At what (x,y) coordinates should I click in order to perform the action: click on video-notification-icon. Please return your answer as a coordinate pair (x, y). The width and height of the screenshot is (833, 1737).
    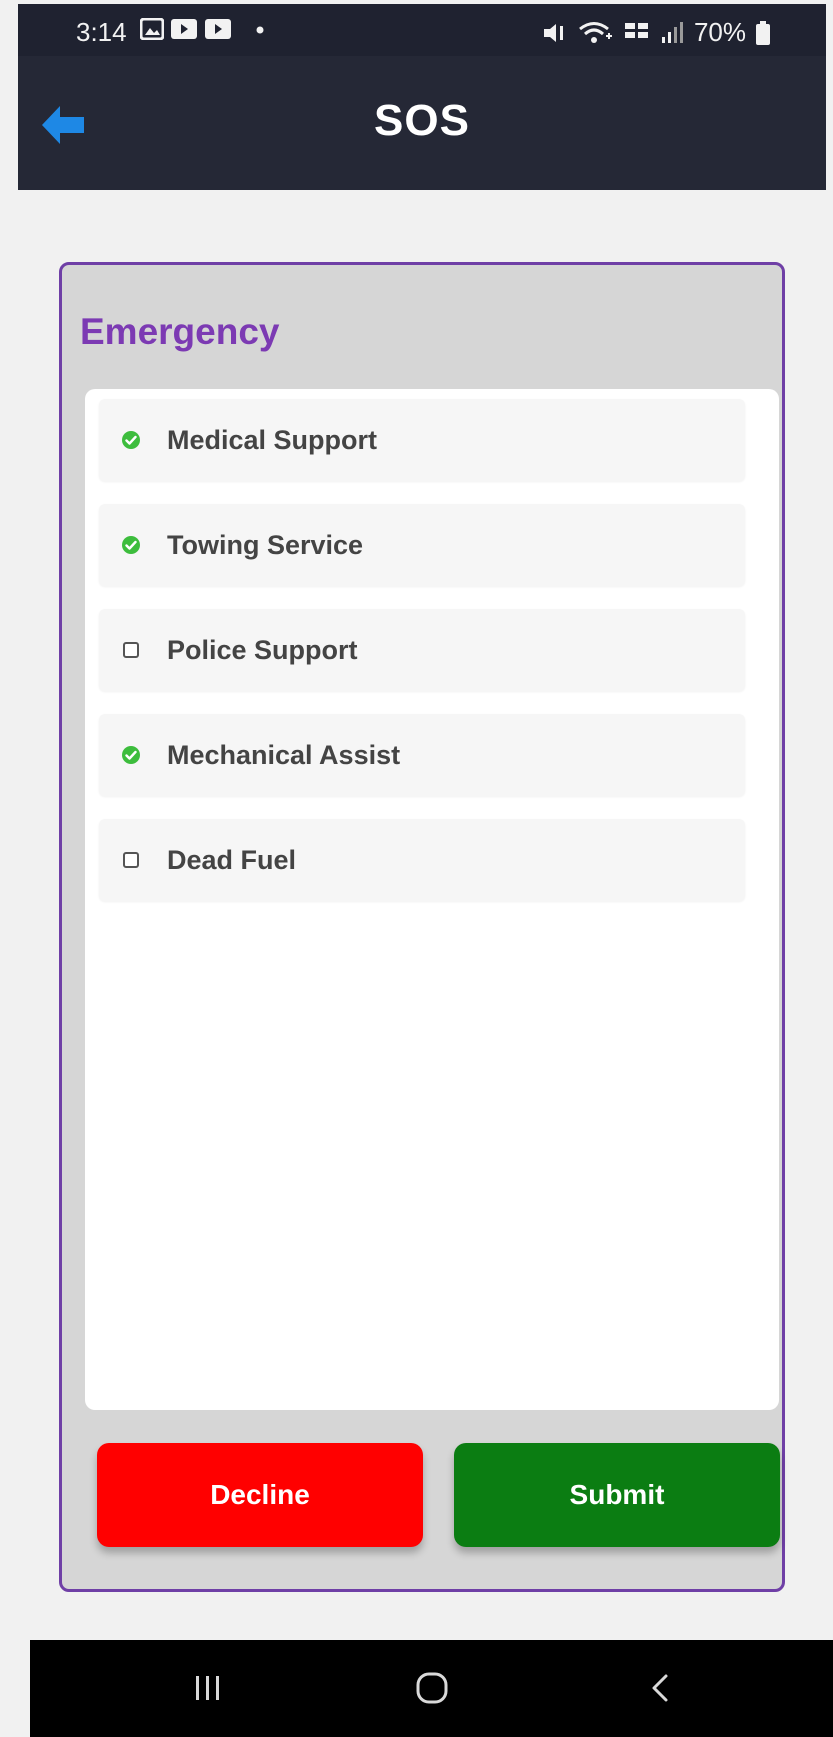
    Looking at the image, I should click on (184, 29).